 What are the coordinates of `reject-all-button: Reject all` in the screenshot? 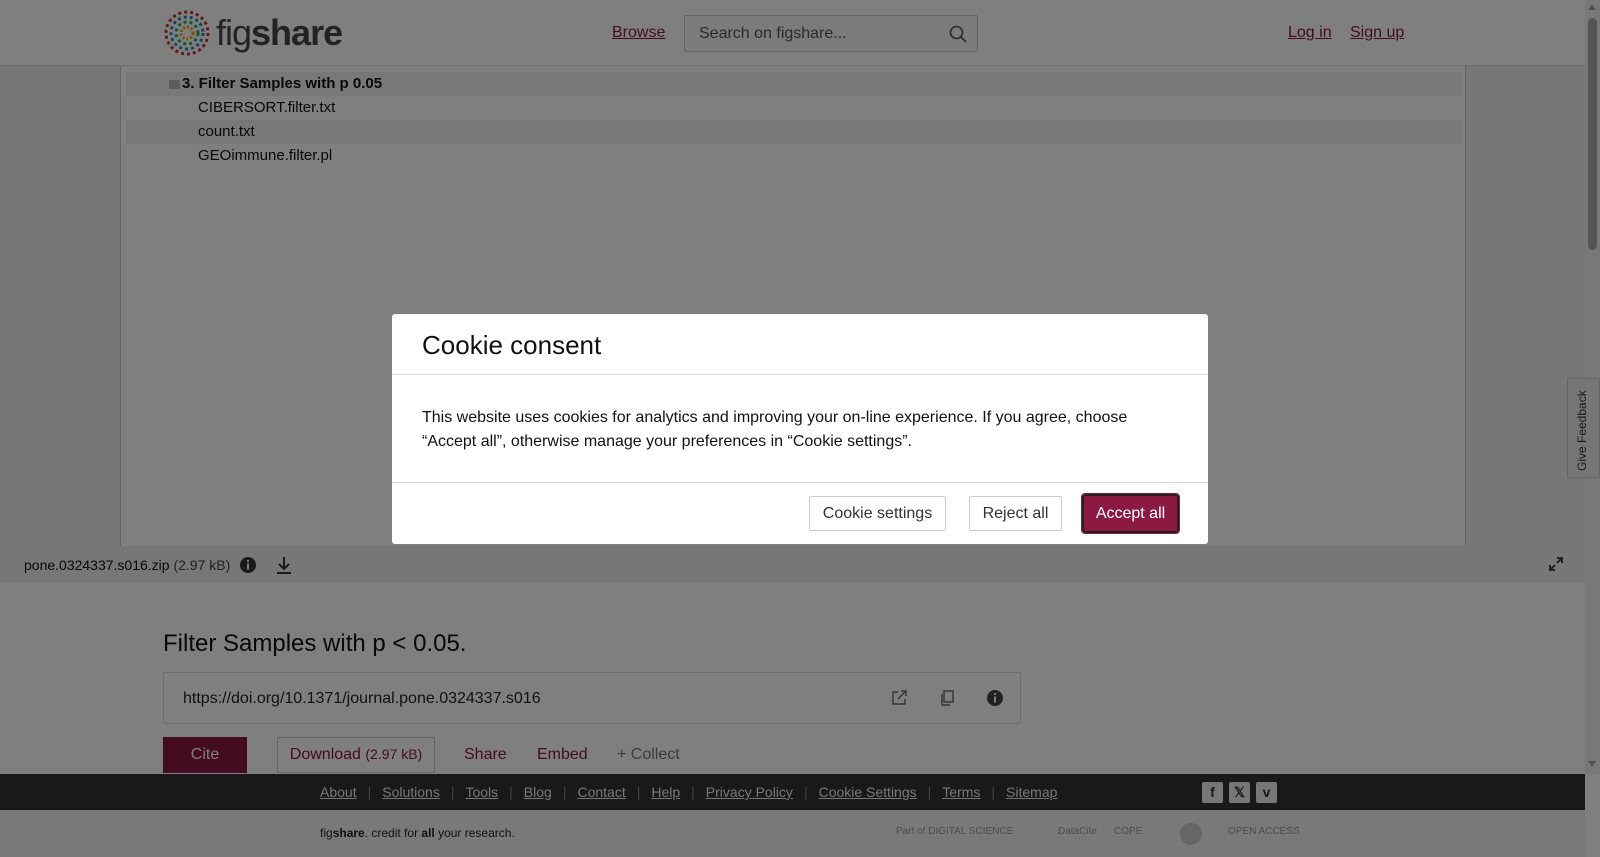 It's located at (1015, 513).